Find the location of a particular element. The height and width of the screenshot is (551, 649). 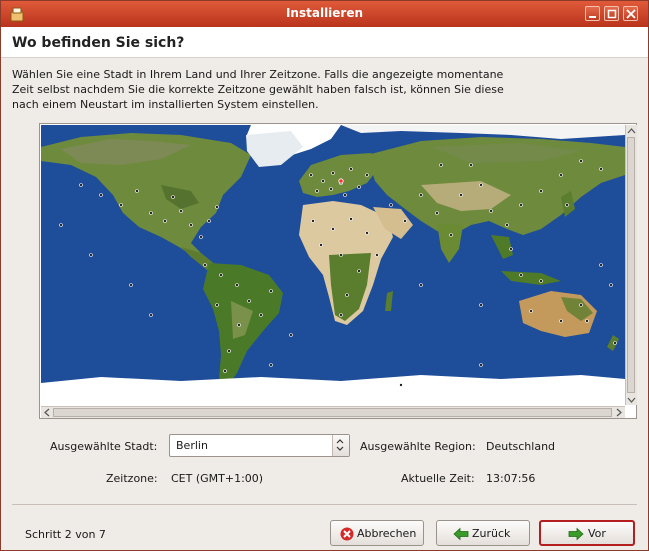

window-title: Installieren is located at coordinates (324, 13).